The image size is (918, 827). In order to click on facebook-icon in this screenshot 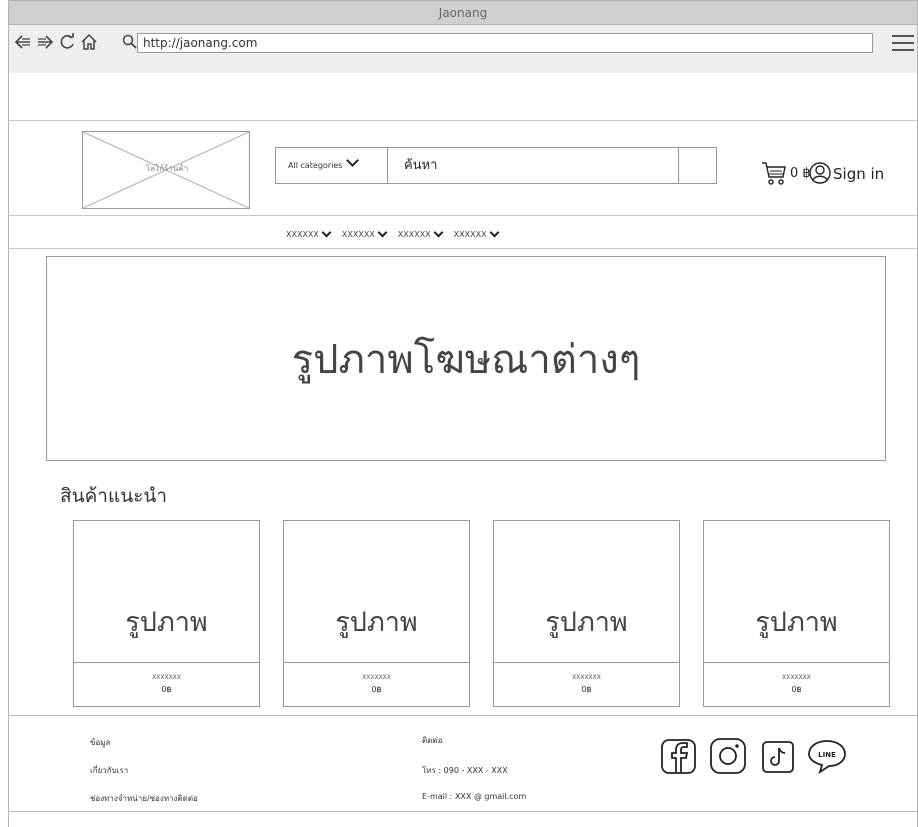, I will do `click(678, 756)`.